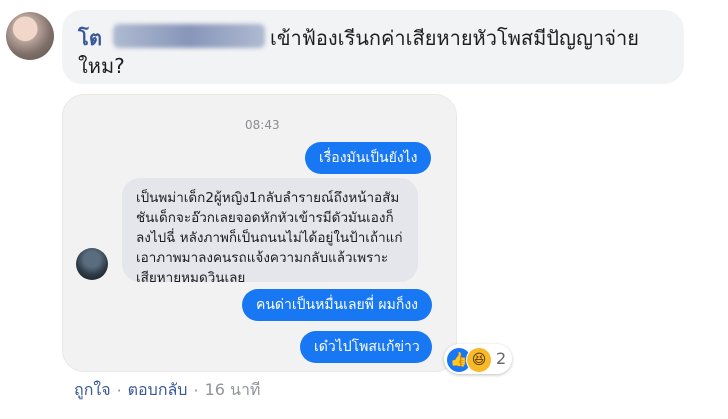  Describe the element at coordinates (366, 347) in the screenshot. I see `chat-message-sent: เด๋วไปโพสแก้ข่าว` at that location.